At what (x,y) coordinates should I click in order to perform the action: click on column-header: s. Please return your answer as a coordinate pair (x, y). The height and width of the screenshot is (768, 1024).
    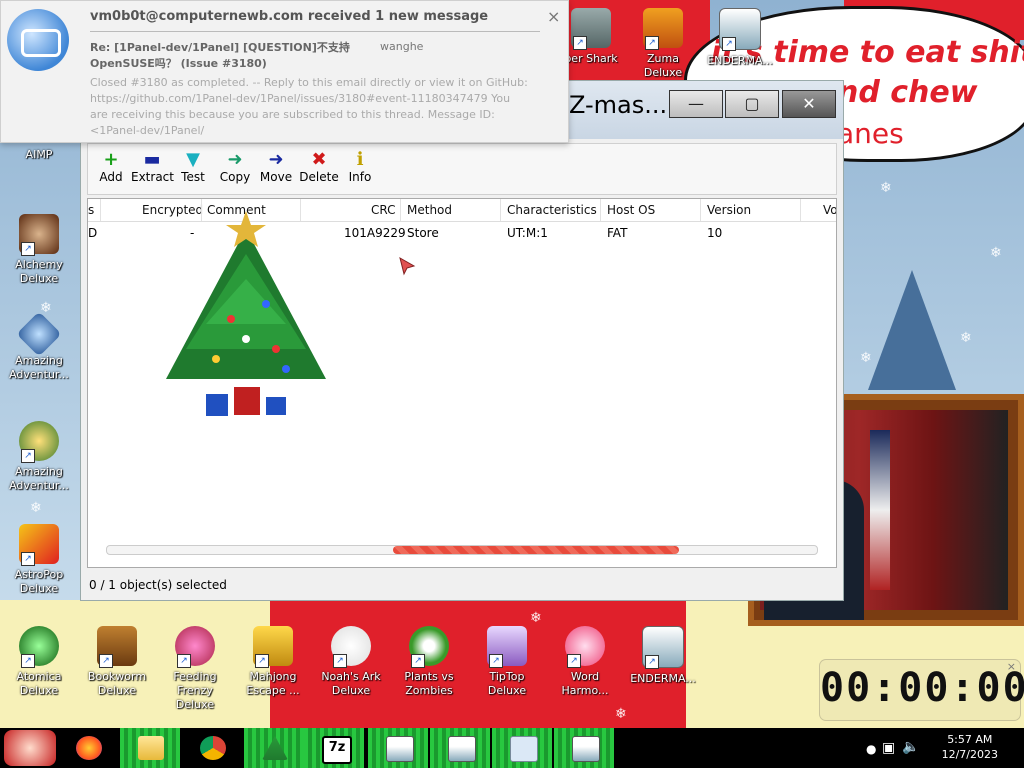
    Looking at the image, I should click on (91, 210).